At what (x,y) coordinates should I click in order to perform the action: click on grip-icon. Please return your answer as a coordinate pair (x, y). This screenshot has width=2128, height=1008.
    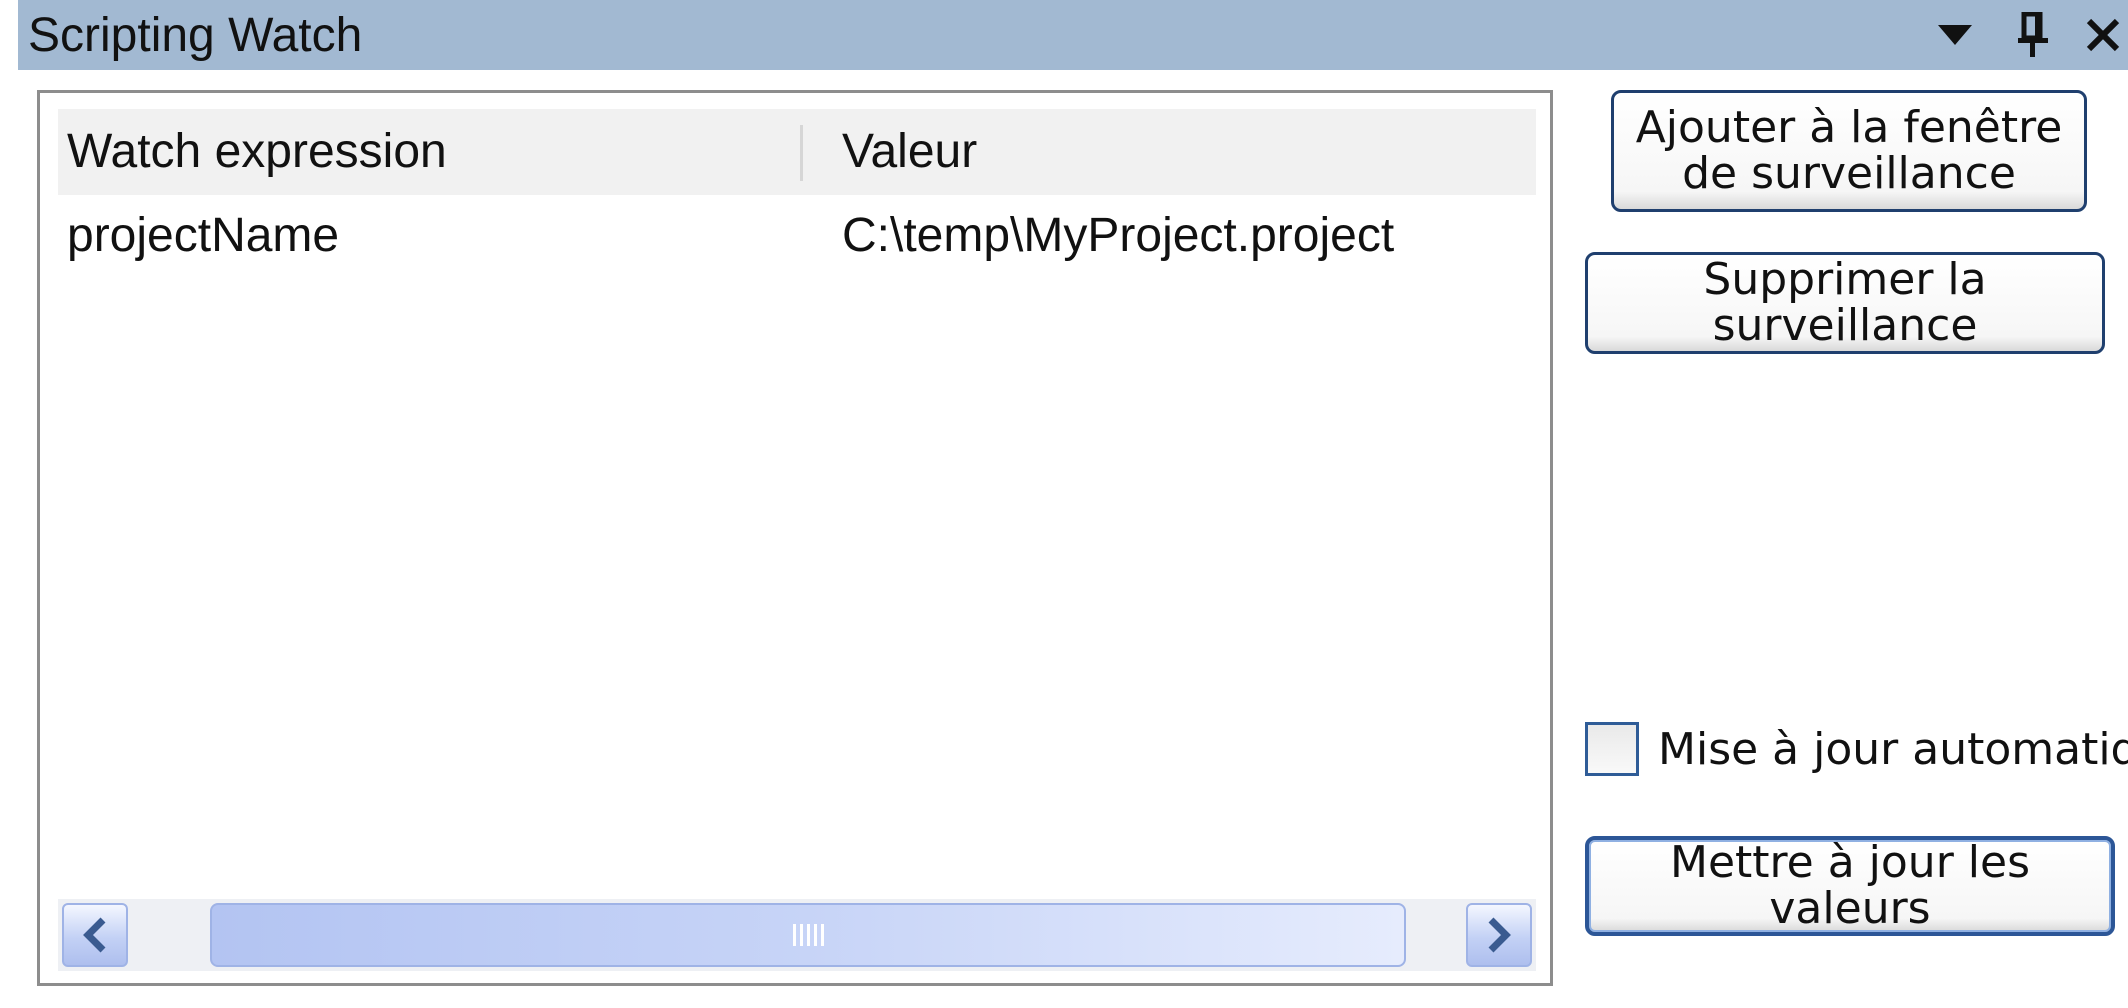
    Looking at the image, I should click on (808, 935).